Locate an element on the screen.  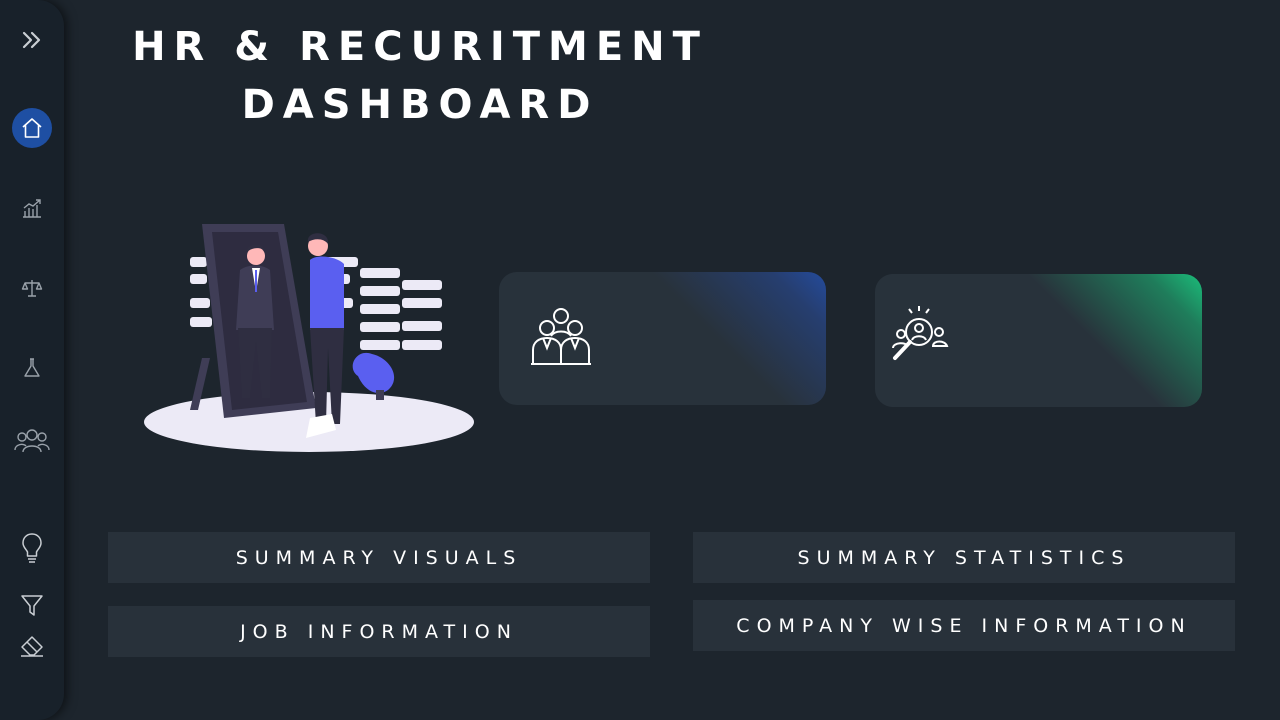
people-group-icon is located at coordinates (32, 441).